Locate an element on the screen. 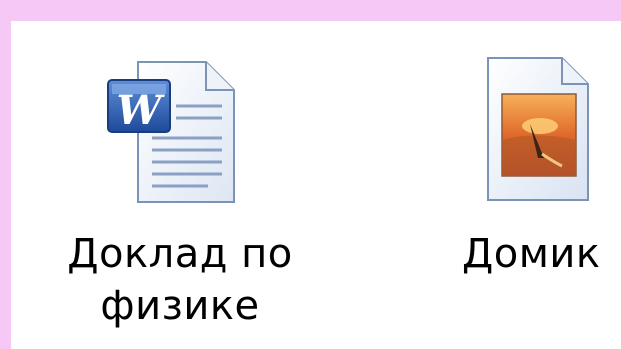  image-file-icon is located at coordinates (538, 129).